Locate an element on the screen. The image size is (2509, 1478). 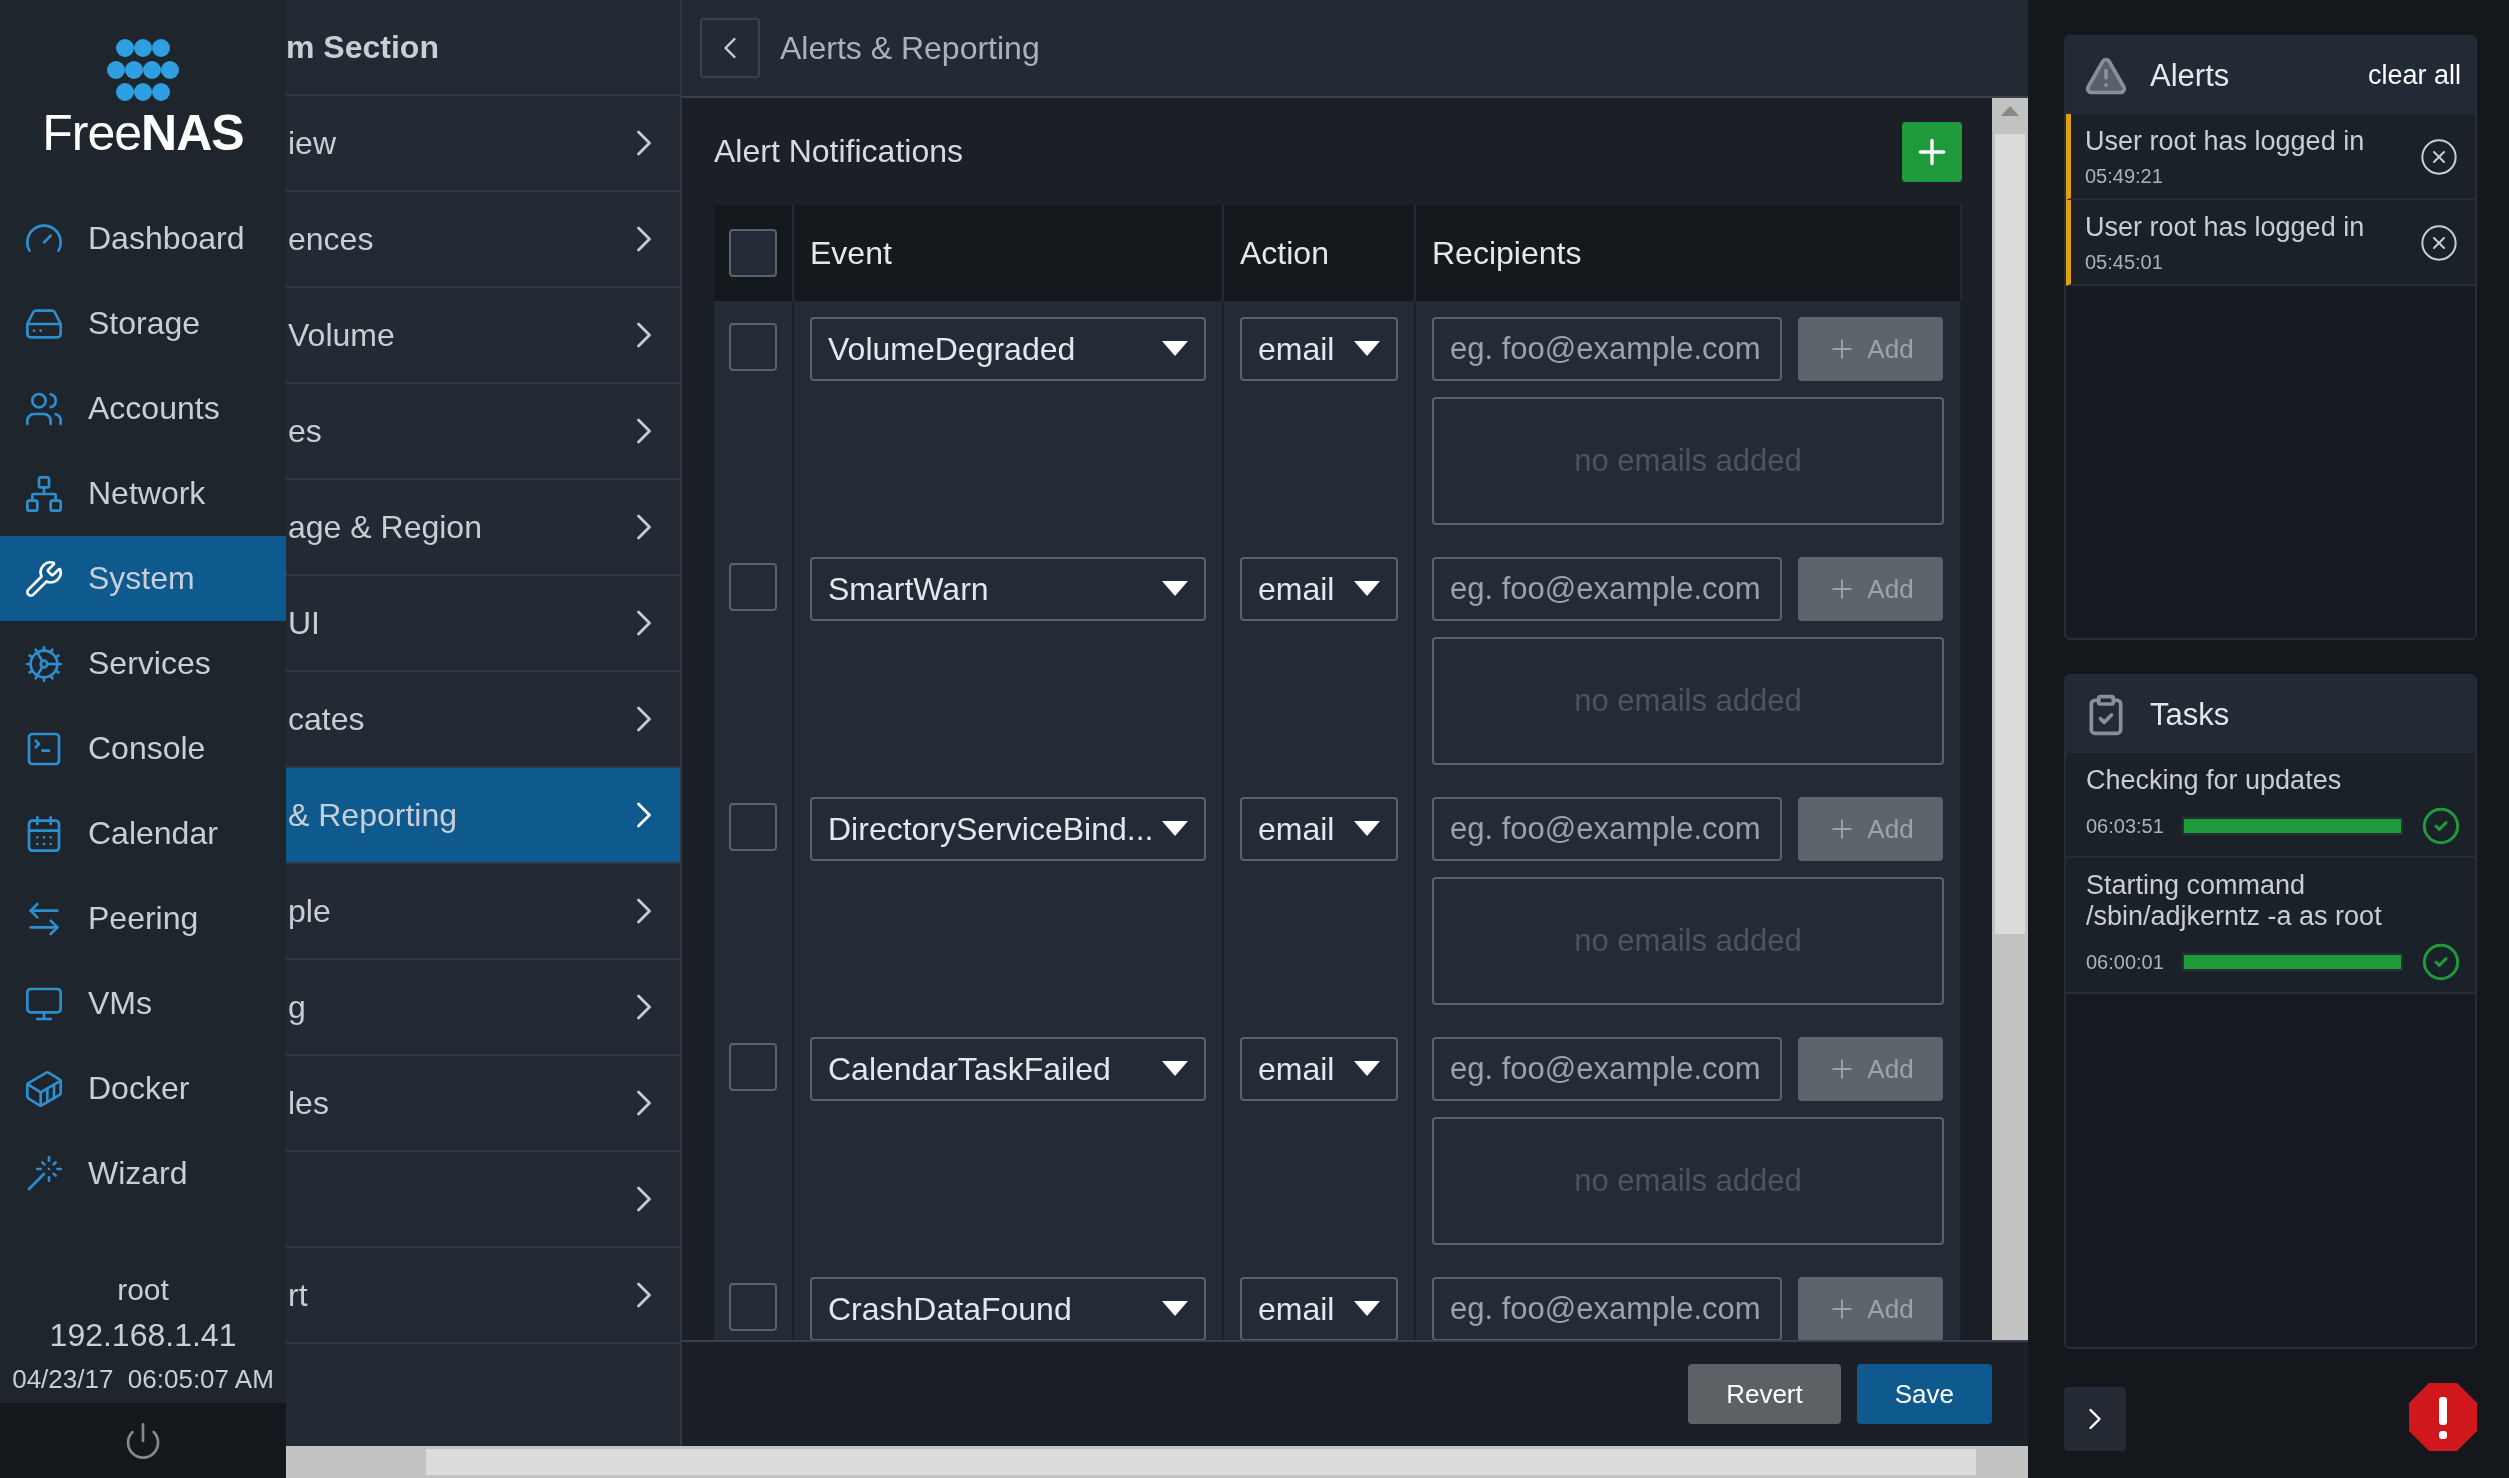
task-message: Starting command /sbin/adjkerntz -a as root is located at coordinates (2234, 901).